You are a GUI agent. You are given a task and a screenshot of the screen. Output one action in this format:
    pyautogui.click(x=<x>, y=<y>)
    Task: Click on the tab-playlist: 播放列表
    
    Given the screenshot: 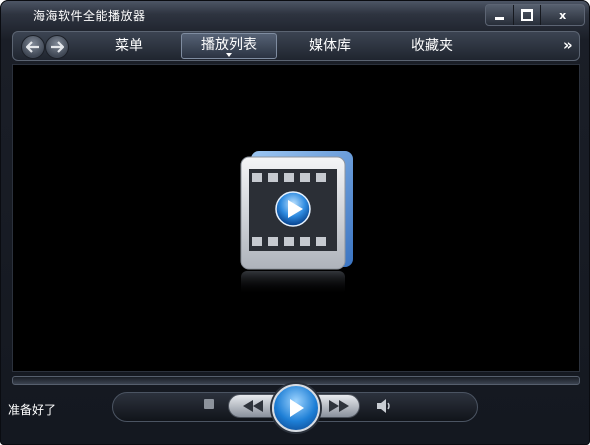 What is the action you would take?
    pyautogui.click(x=229, y=46)
    